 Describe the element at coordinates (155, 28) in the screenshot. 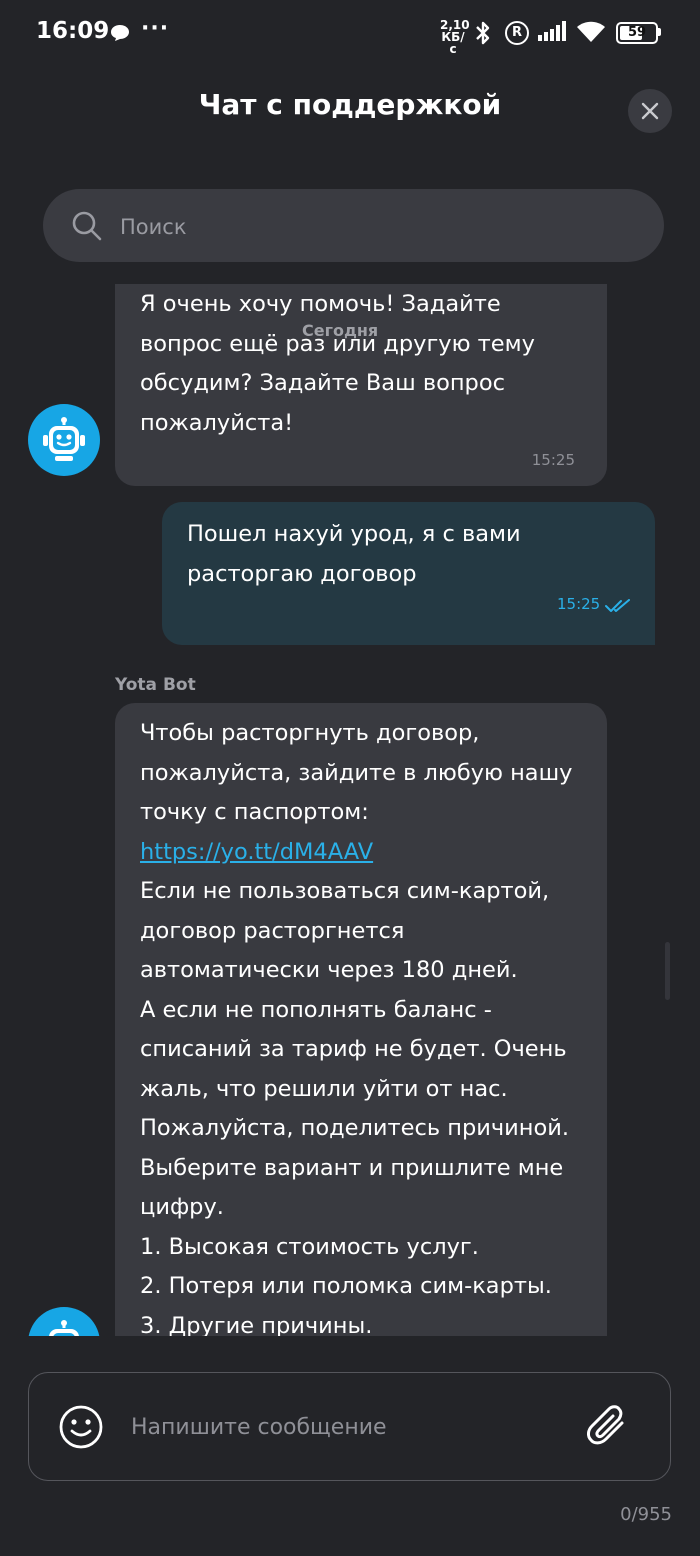

I see `more-notifications-icon: ···` at that location.